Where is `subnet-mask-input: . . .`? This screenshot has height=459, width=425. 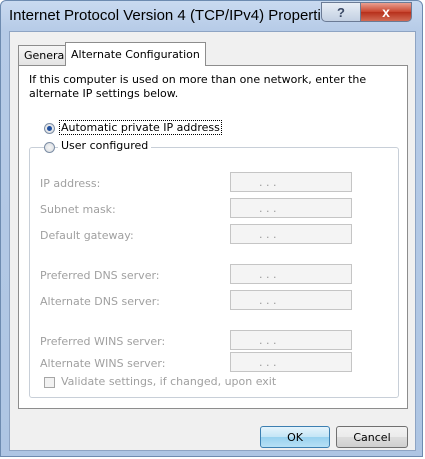 subnet-mask-input: . . . is located at coordinates (291, 208).